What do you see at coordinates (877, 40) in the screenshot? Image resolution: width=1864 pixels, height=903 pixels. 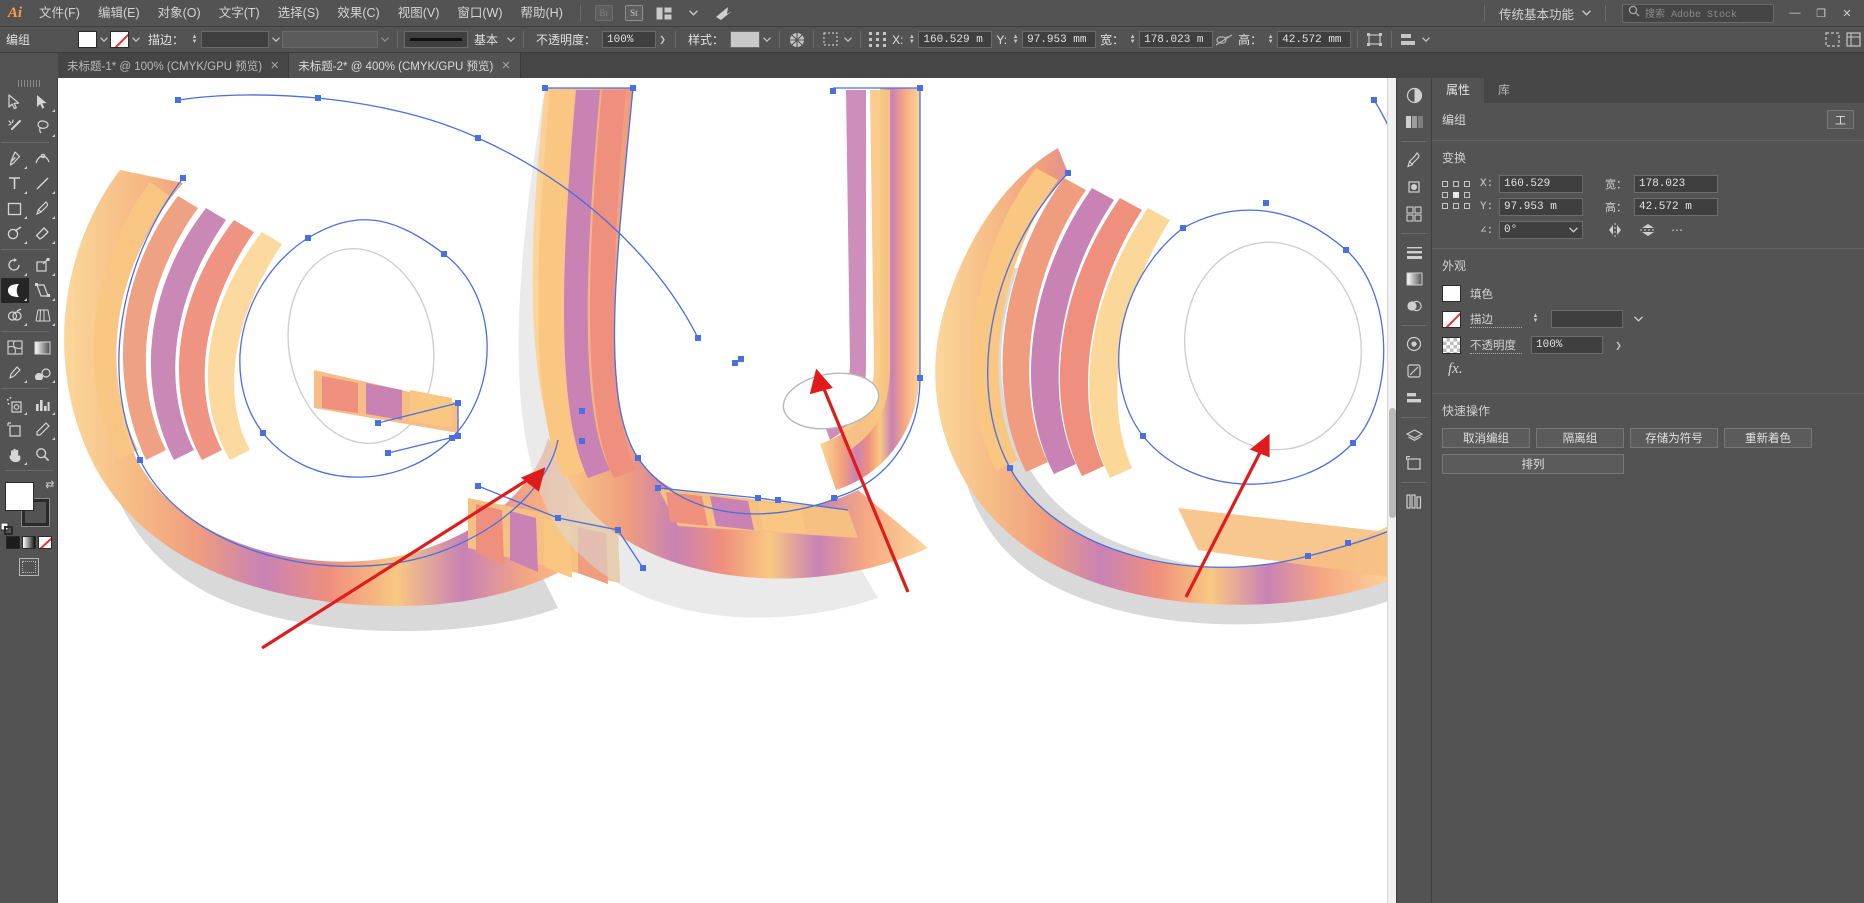 I see `align-reference-icon` at bounding box center [877, 40].